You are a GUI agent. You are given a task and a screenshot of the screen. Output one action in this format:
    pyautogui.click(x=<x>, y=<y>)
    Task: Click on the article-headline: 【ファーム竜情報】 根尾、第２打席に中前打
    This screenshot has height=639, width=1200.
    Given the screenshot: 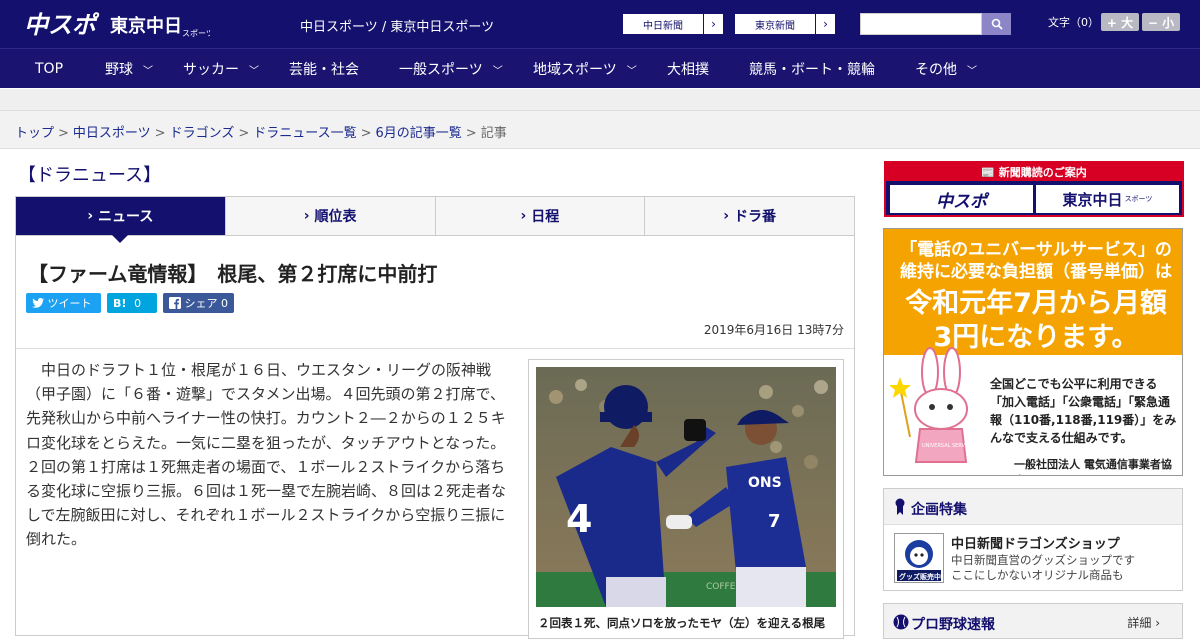 What is the action you would take?
    pyautogui.click(x=233, y=274)
    